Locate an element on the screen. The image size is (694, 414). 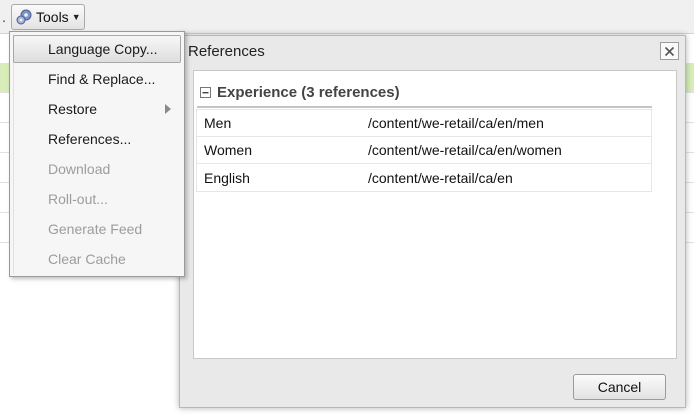
toolbar-overflow: . is located at coordinates (4, 17).